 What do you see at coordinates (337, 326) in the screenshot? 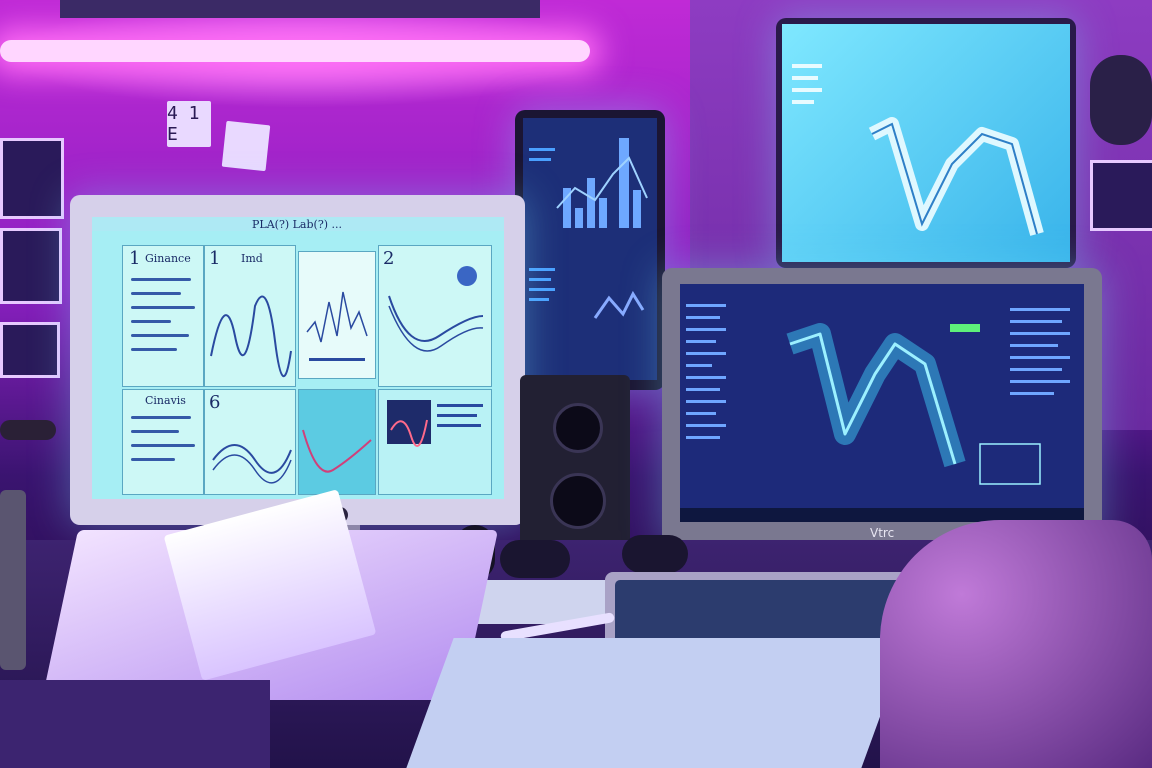
I see `histogram-plot` at bounding box center [337, 326].